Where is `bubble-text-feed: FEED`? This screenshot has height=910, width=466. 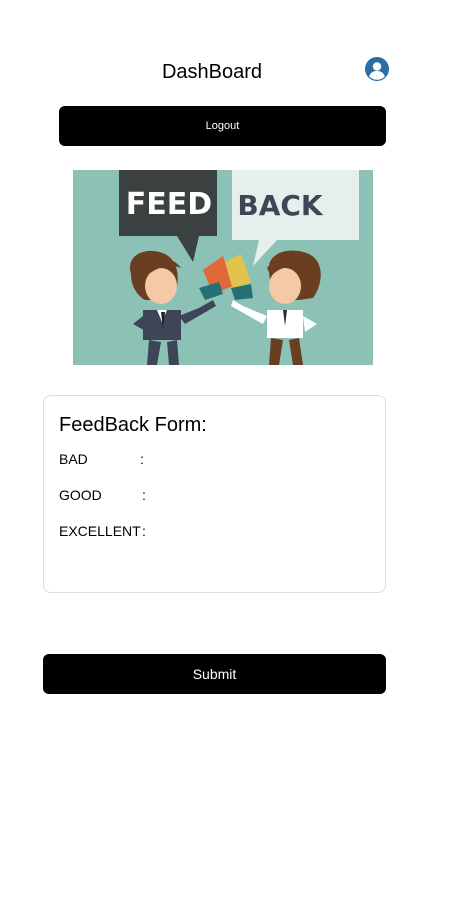
bubble-text-feed: FEED is located at coordinates (169, 204).